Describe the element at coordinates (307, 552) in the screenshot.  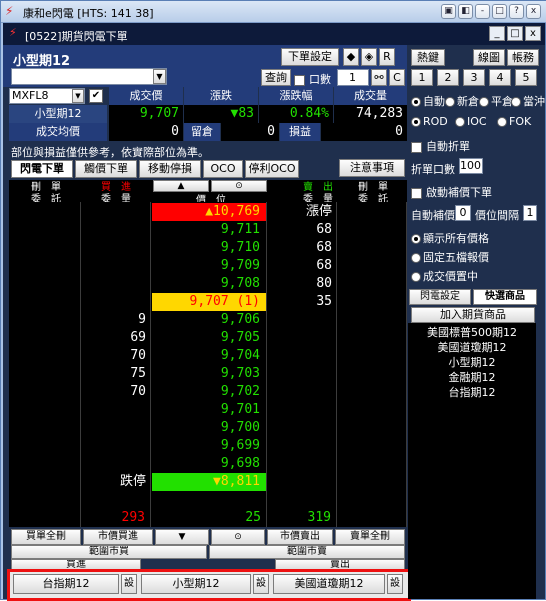
I see `range-market-sell-button: 範圍市賣` at that location.